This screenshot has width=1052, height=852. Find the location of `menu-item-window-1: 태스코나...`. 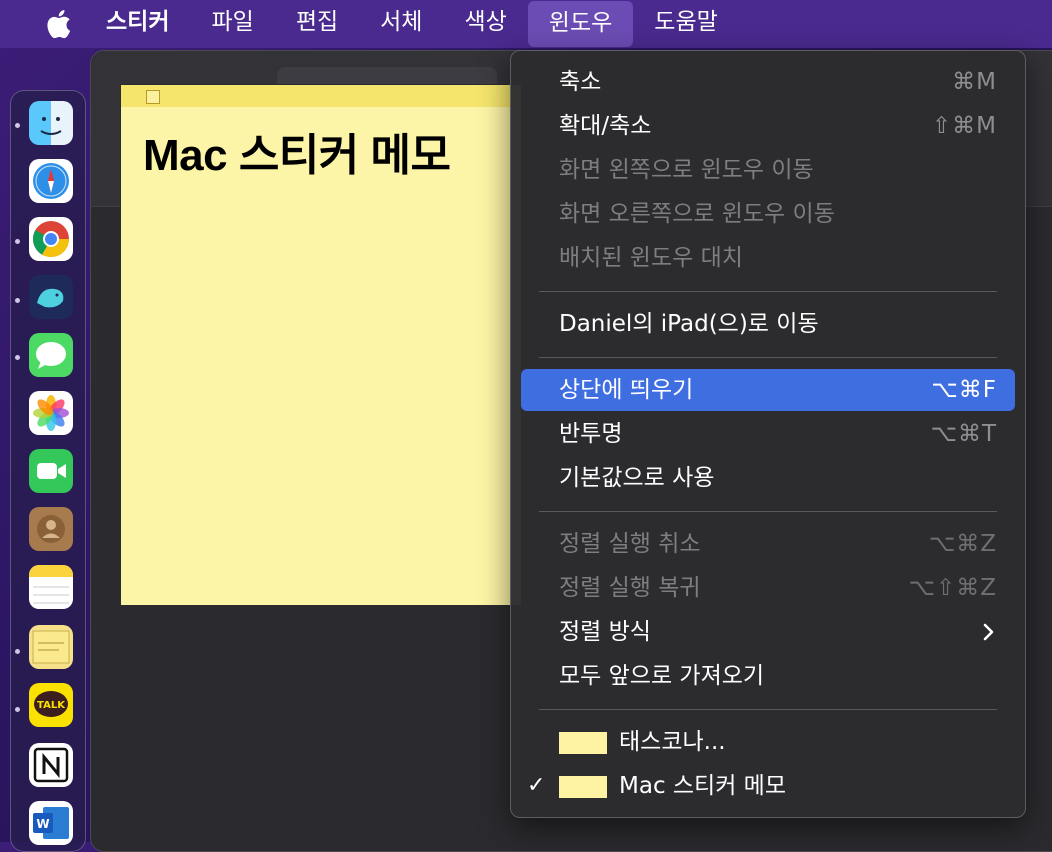

menu-item-window-1: 태스코나... is located at coordinates (768, 742).